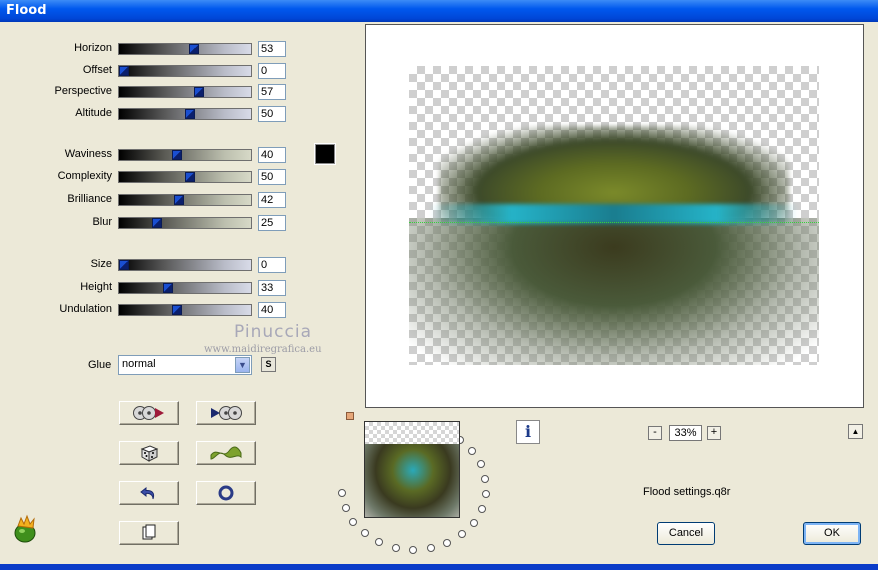 This screenshot has height=570, width=878. I want to click on film-reel-back-icon, so click(148, 413).